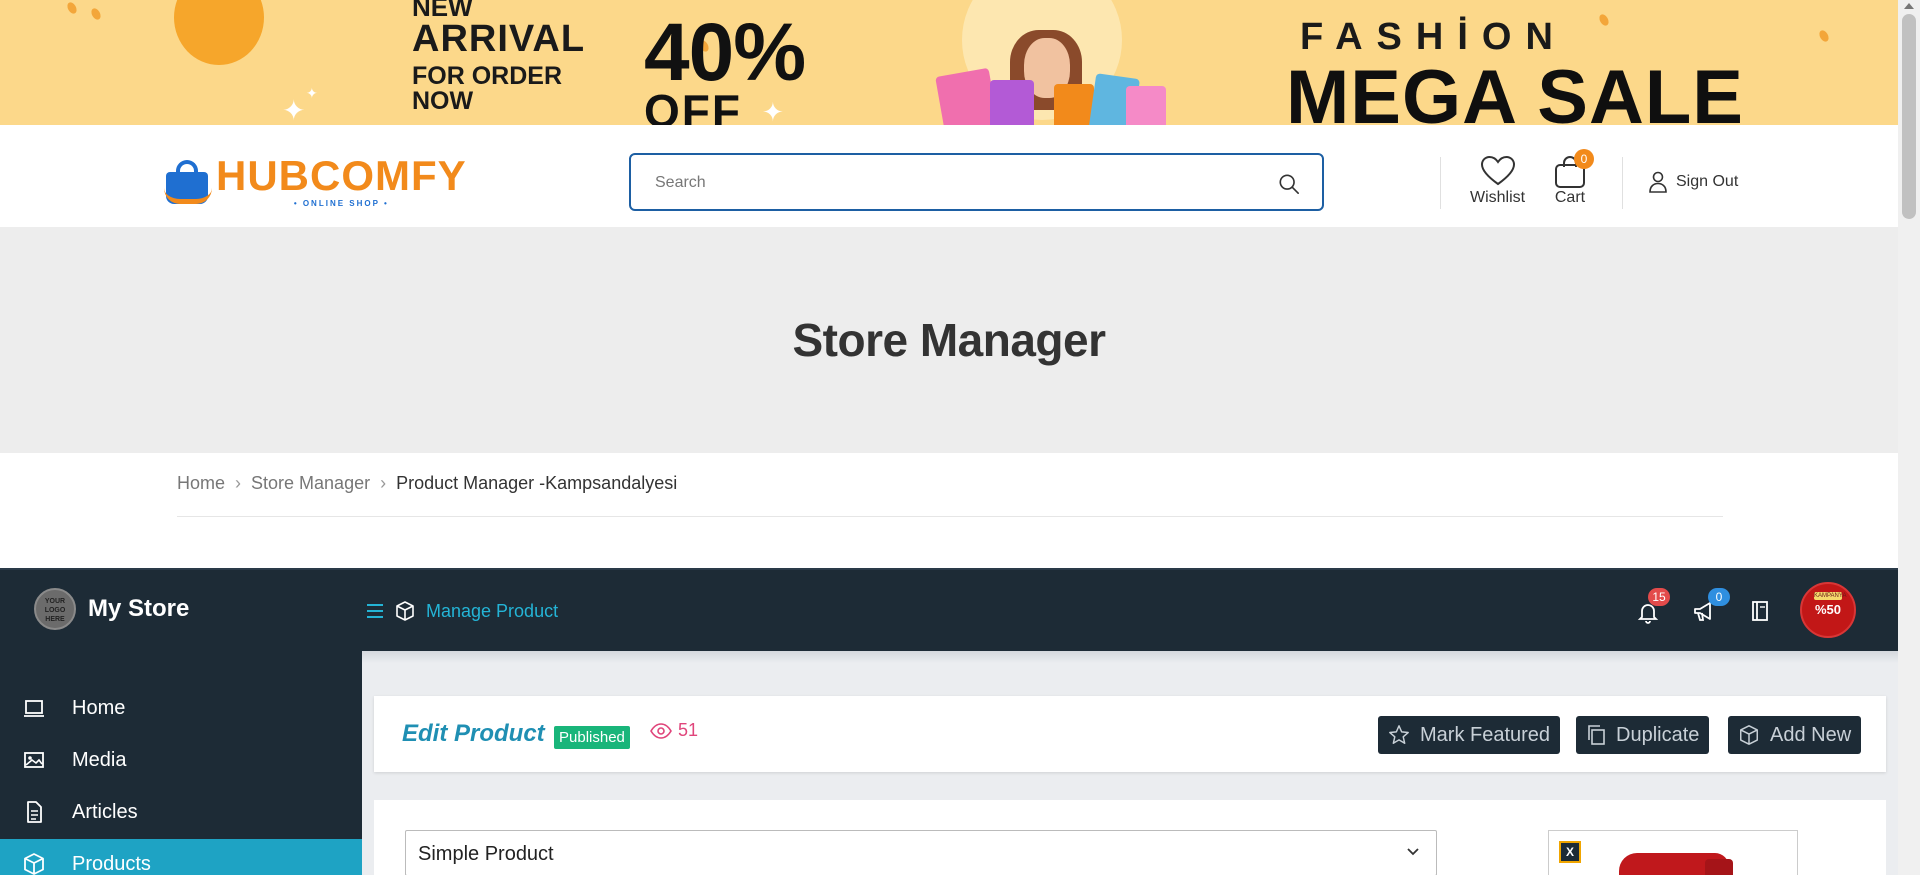  What do you see at coordinates (492, 610) in the screenshot?
I see `manage-product-label: Manage Product` at bounding box center [492, 610].